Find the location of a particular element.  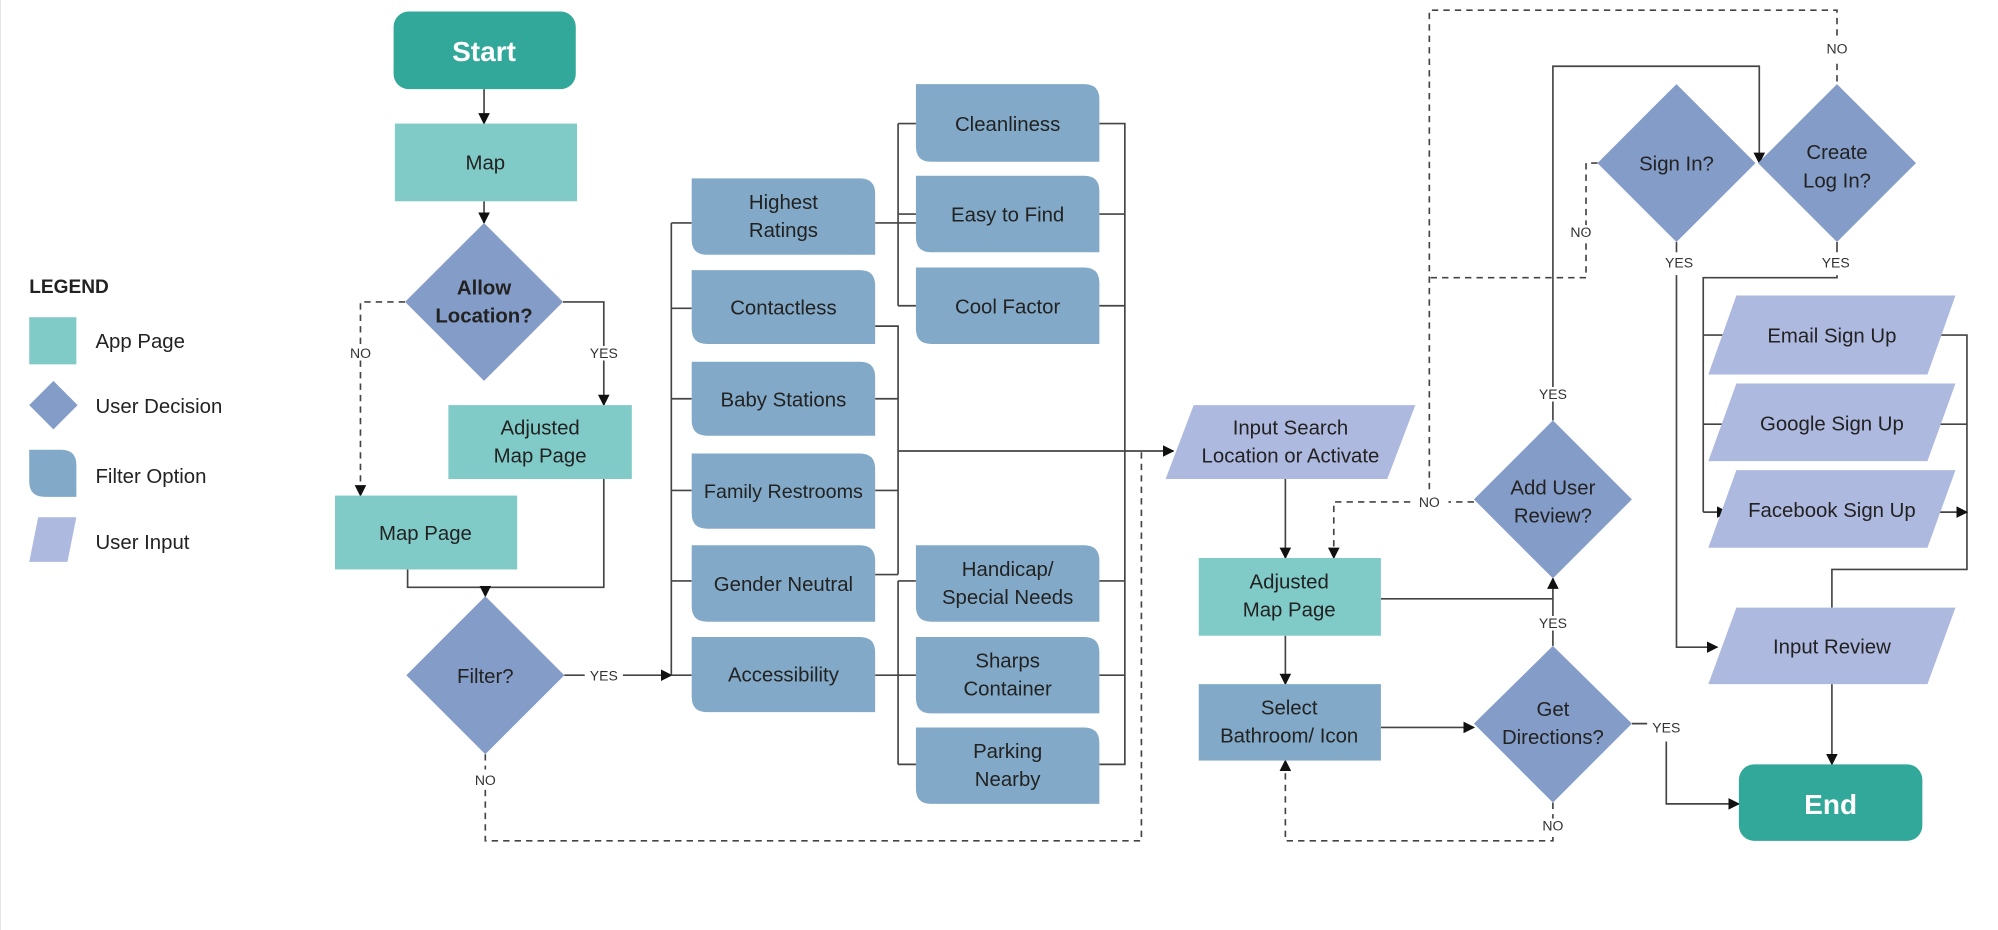

svg-text: Map Page is located at coordinates (425, 534).